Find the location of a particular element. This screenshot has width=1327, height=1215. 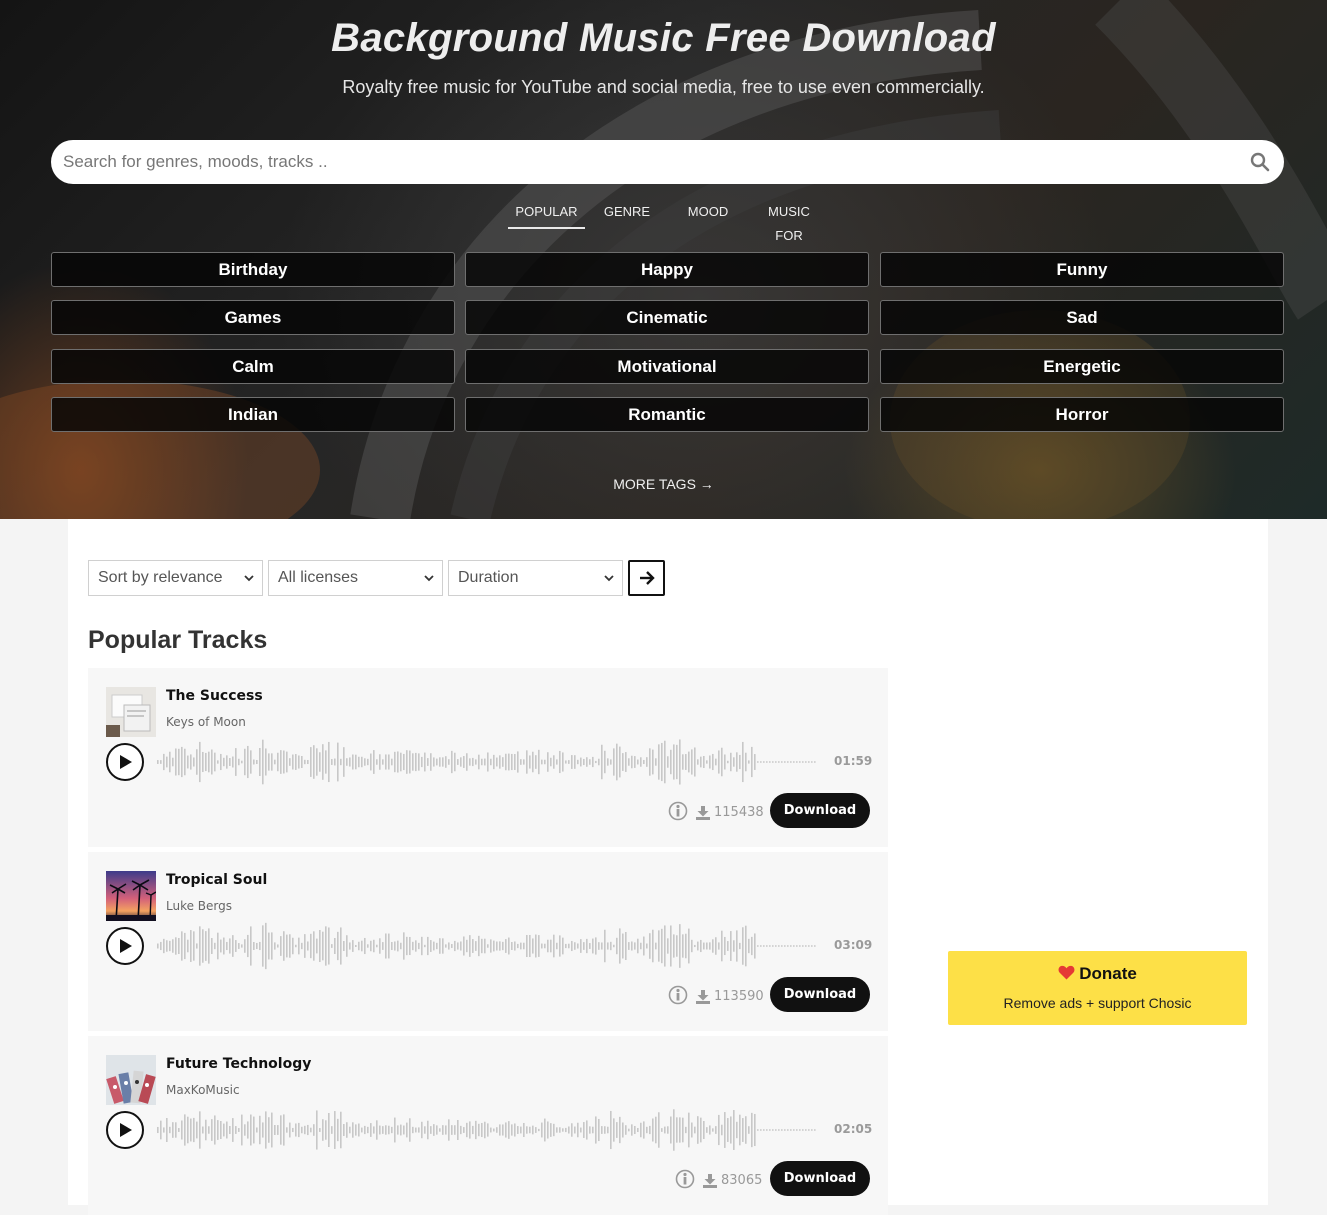

tag-motivational: Motivational is located at coordinates (667, 366).